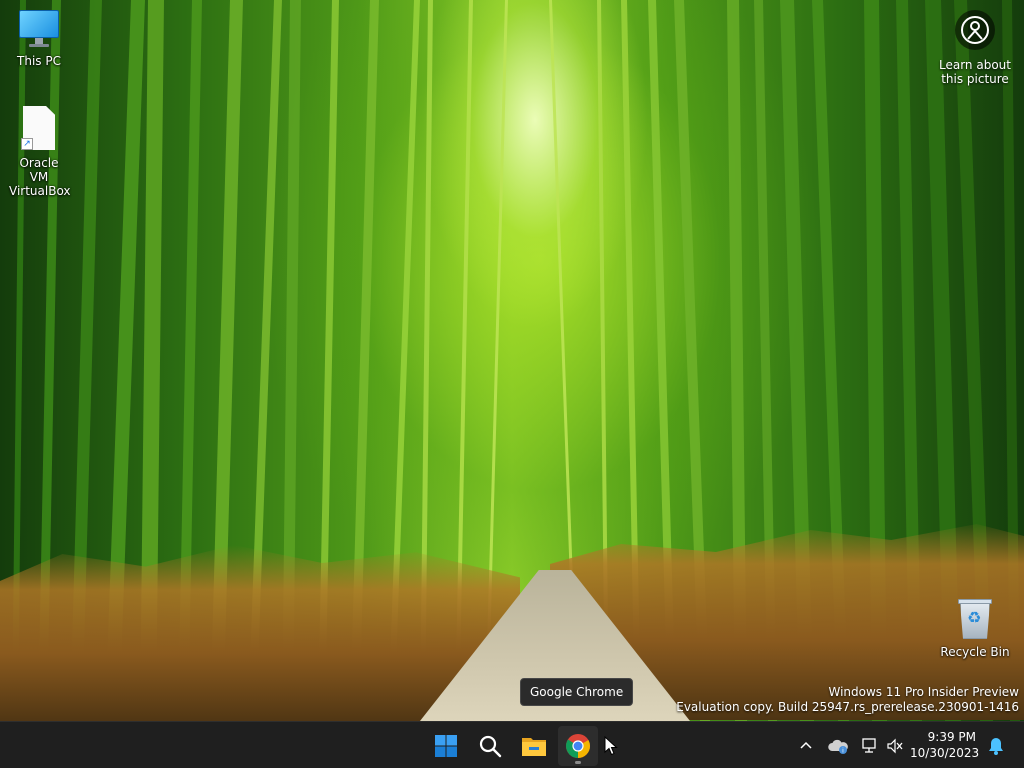 Image resolution: width=1024 pixels, height=768 pixels. I want to click on taskbar: i 9:39 PM 10/30/2023, so click(512, 744).